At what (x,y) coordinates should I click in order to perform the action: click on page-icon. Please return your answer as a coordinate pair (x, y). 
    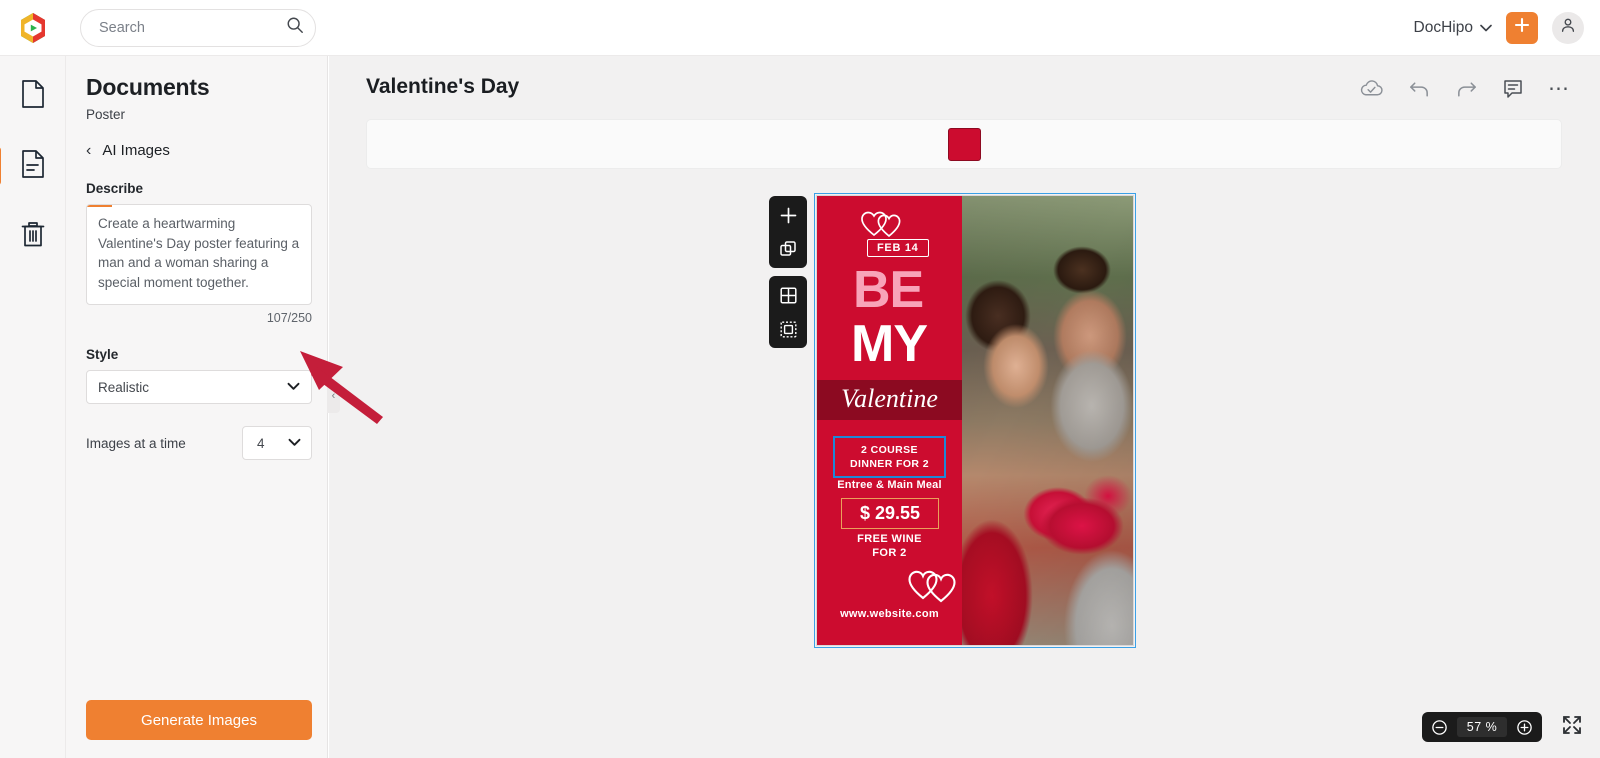
    Looking at the image, I should click on (33, 96).